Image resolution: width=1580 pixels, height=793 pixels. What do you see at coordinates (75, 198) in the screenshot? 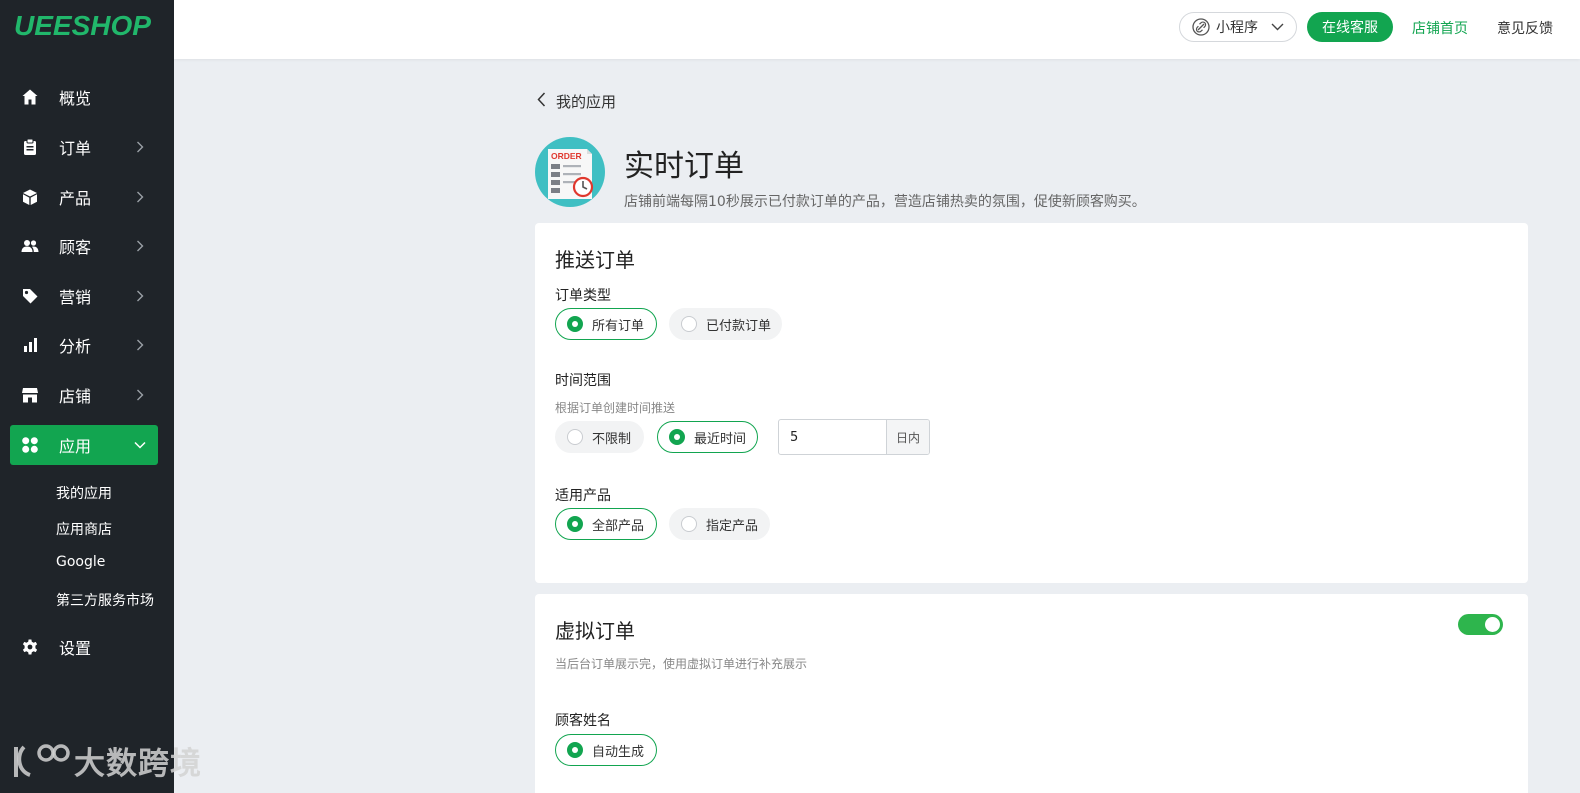
I see `sidebar-item-label: 产品` at bounding box center [75, 198].